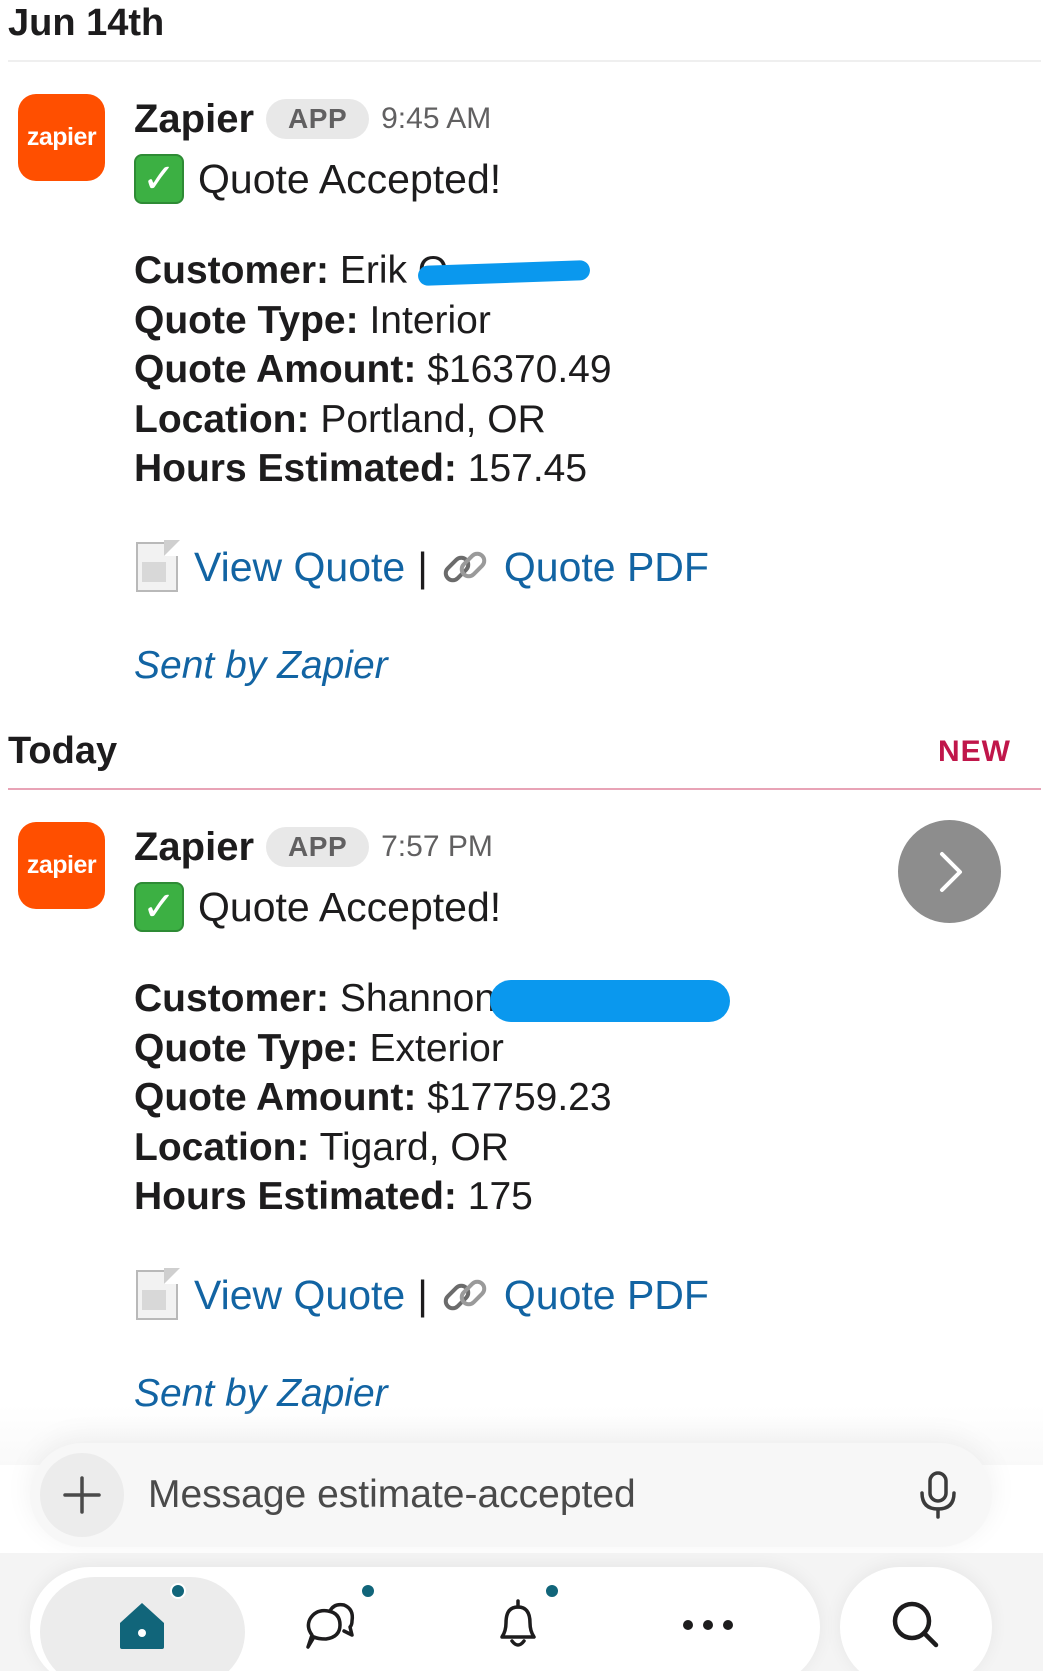  I want to click on tab-activity, so click(519, 1624).